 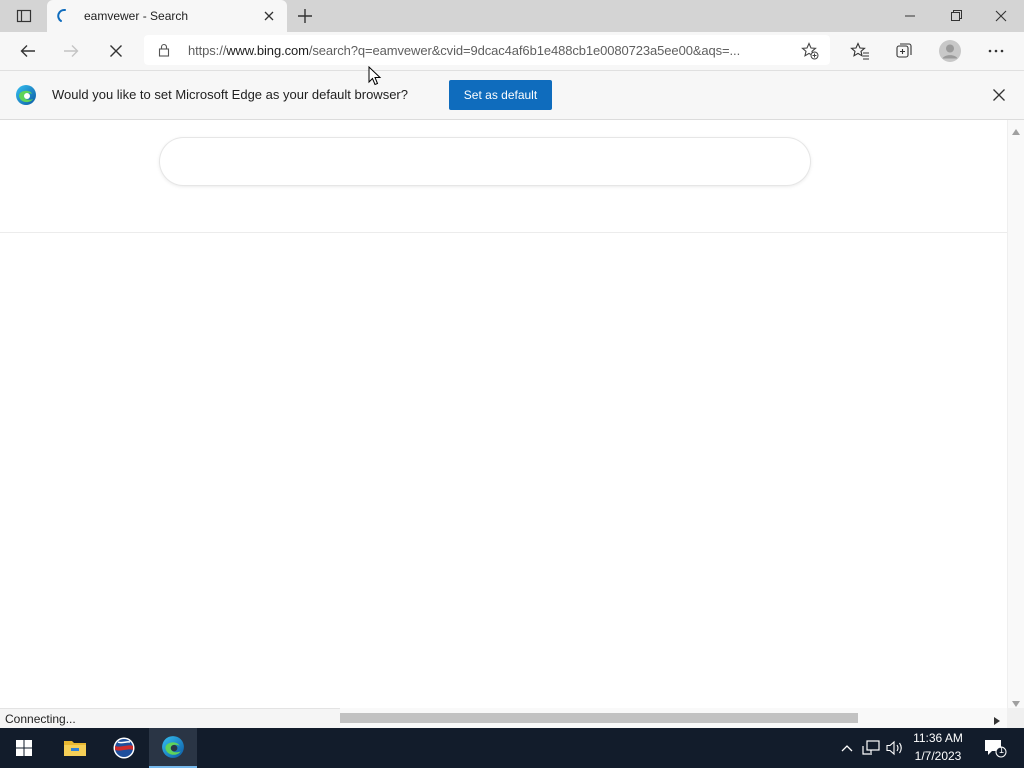 I want to click on scrollbar-corner, so click(x=1015, y=718).